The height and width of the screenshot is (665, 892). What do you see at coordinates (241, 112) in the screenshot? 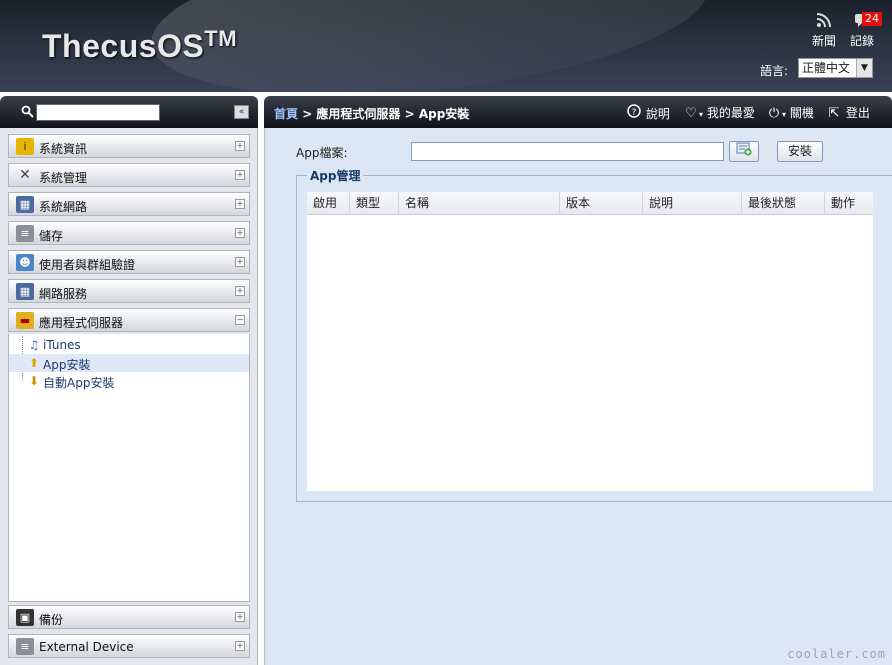
I see `collapse-sidebar-button: «` at bounding box center [241, 112].